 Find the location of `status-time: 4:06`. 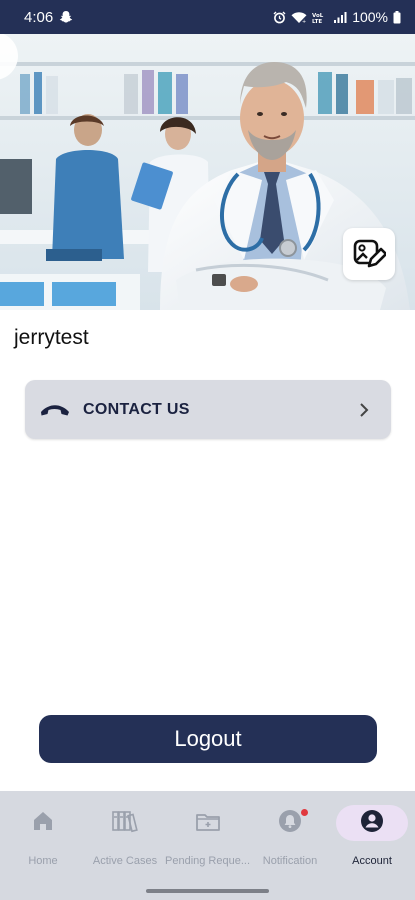

status-time: 4:06 is located at coordinates (39, 17).